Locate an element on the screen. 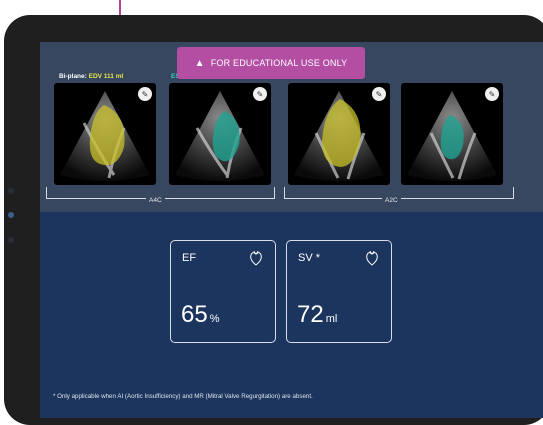  ef-value: 65% is located at coordinates (200, 314).